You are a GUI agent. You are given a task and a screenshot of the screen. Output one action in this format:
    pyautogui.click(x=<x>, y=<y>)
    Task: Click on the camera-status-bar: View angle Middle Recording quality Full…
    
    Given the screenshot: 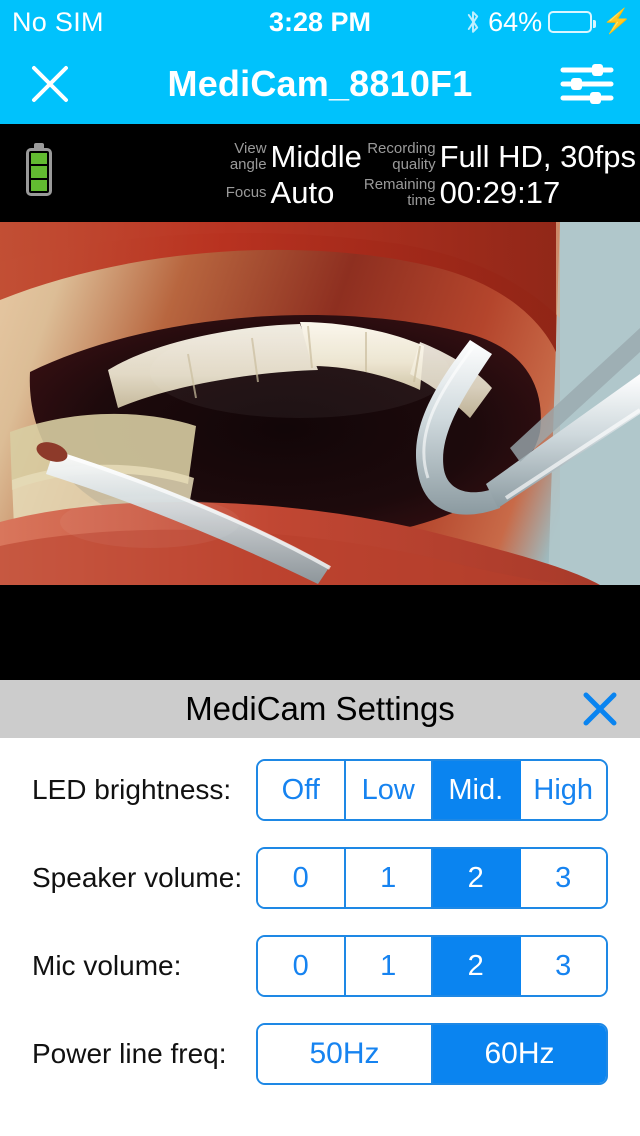 What is the action you would take?
    pyautogui.click(x=320, y=173)
    